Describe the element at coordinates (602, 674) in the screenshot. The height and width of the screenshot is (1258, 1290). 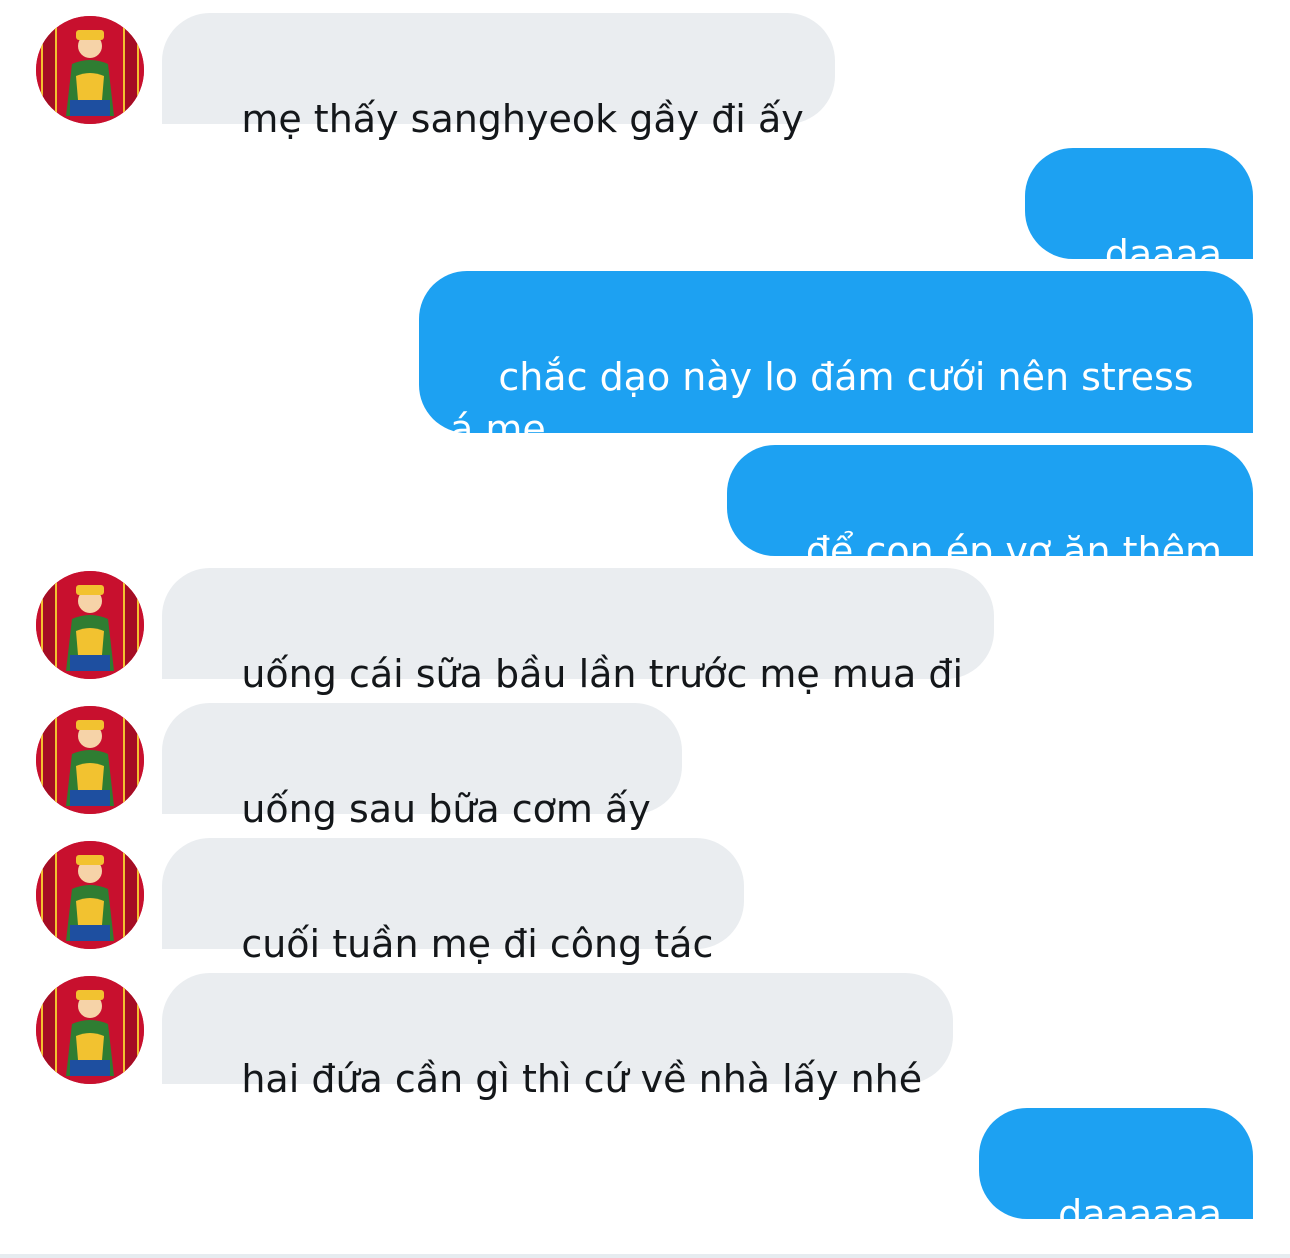
I see `message-text: uống cái sữa bầu lần trước mẹ mua đi` at that location.